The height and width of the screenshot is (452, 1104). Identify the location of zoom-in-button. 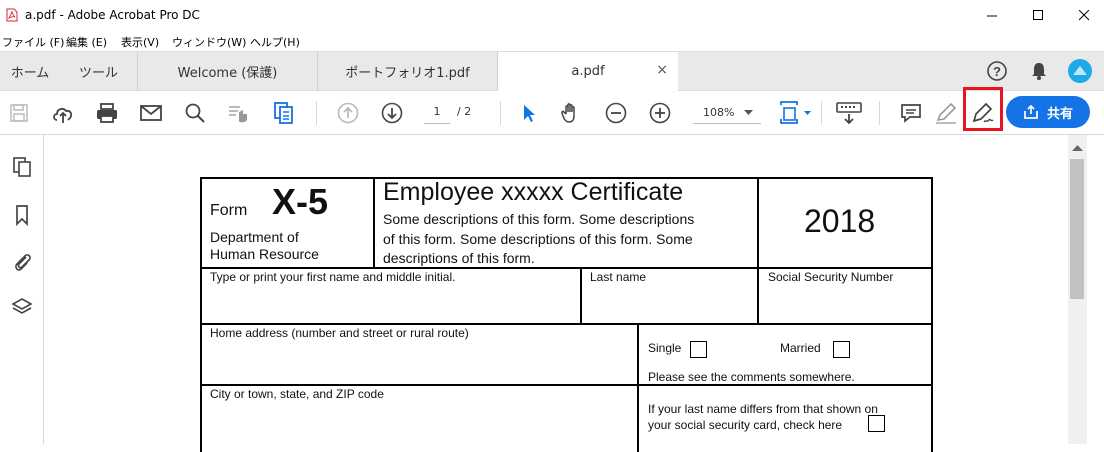
(660, 113).